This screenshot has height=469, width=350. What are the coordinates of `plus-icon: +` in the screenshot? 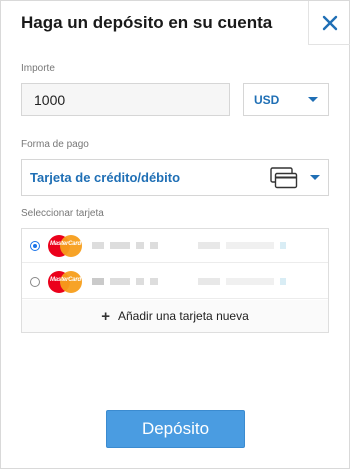 It's located at (105, 316).